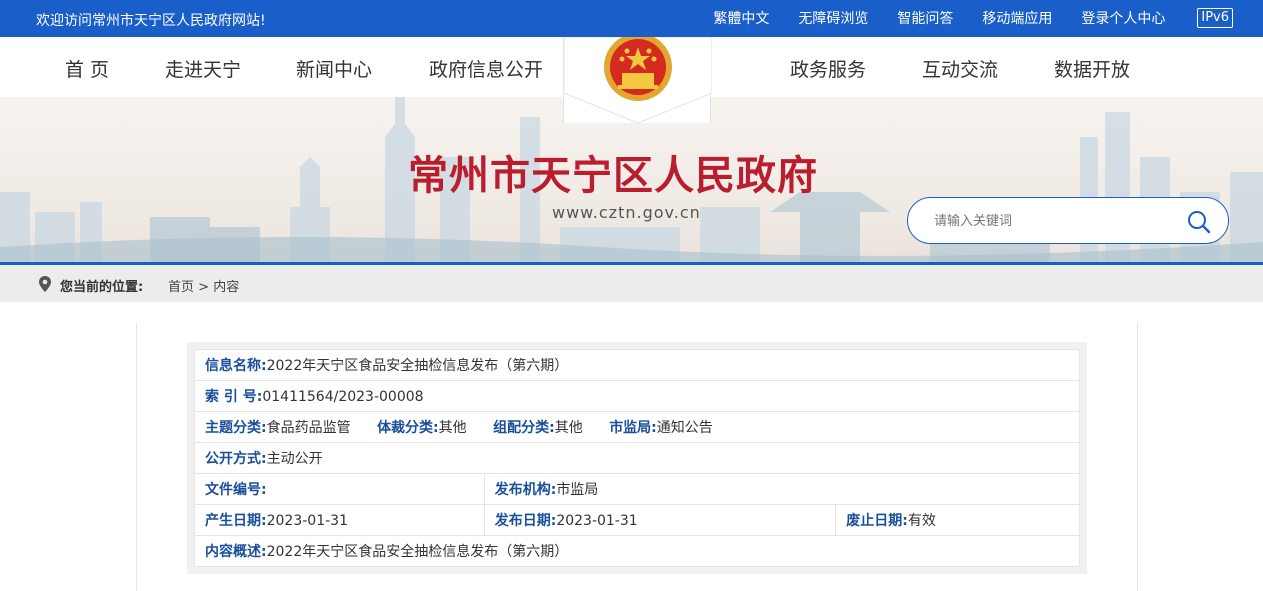  I want to click on search-input, so click(1054, 221).